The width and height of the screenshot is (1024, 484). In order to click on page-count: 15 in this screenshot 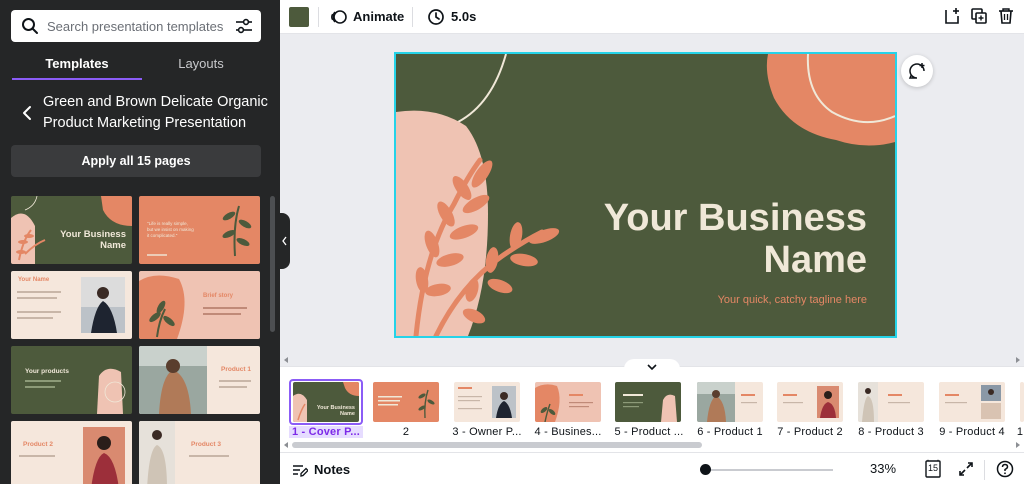, I will do `click(932, 468)`.